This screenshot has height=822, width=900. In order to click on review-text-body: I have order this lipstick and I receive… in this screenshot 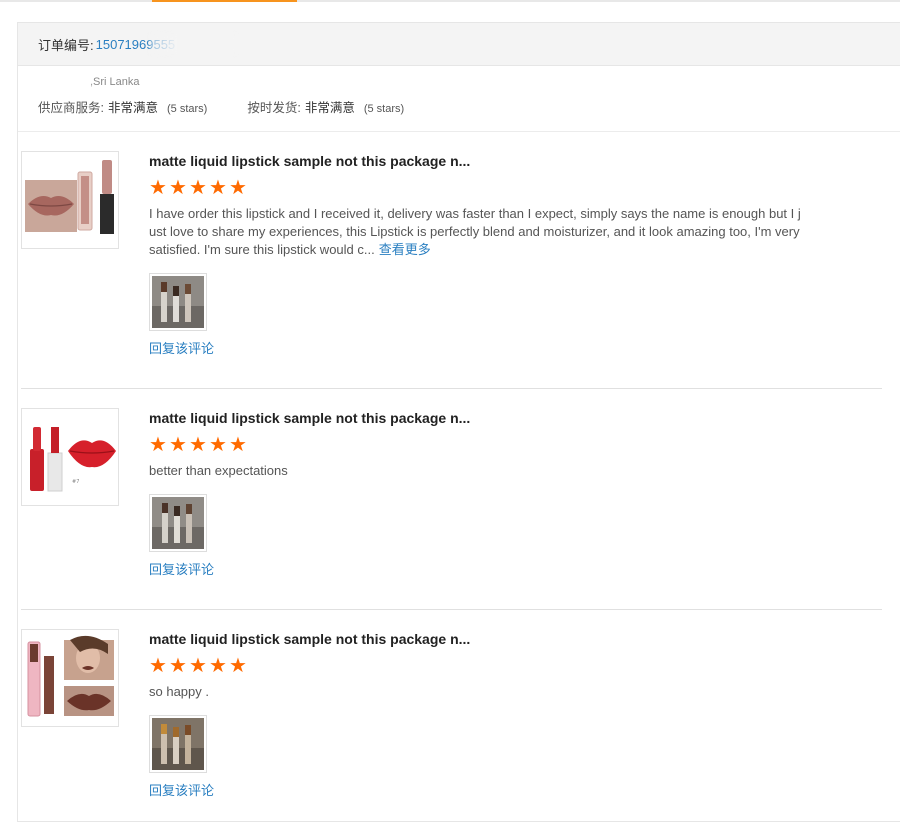, I will do `click(475, 231)`.